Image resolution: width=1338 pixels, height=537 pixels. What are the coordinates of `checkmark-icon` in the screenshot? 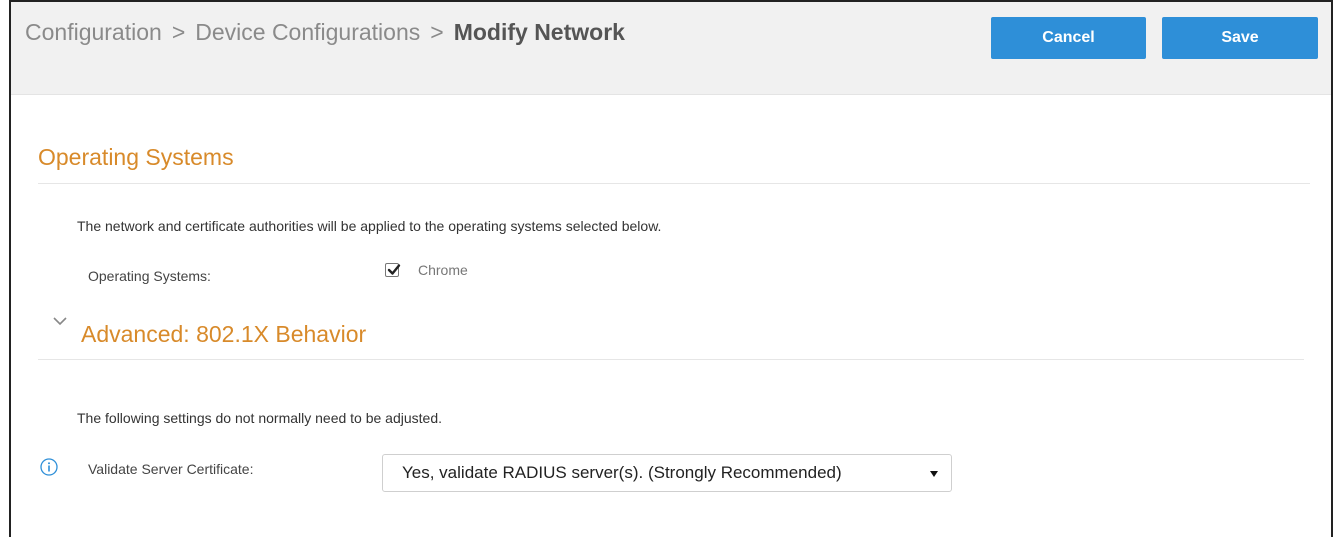 It's located at (394, 269).